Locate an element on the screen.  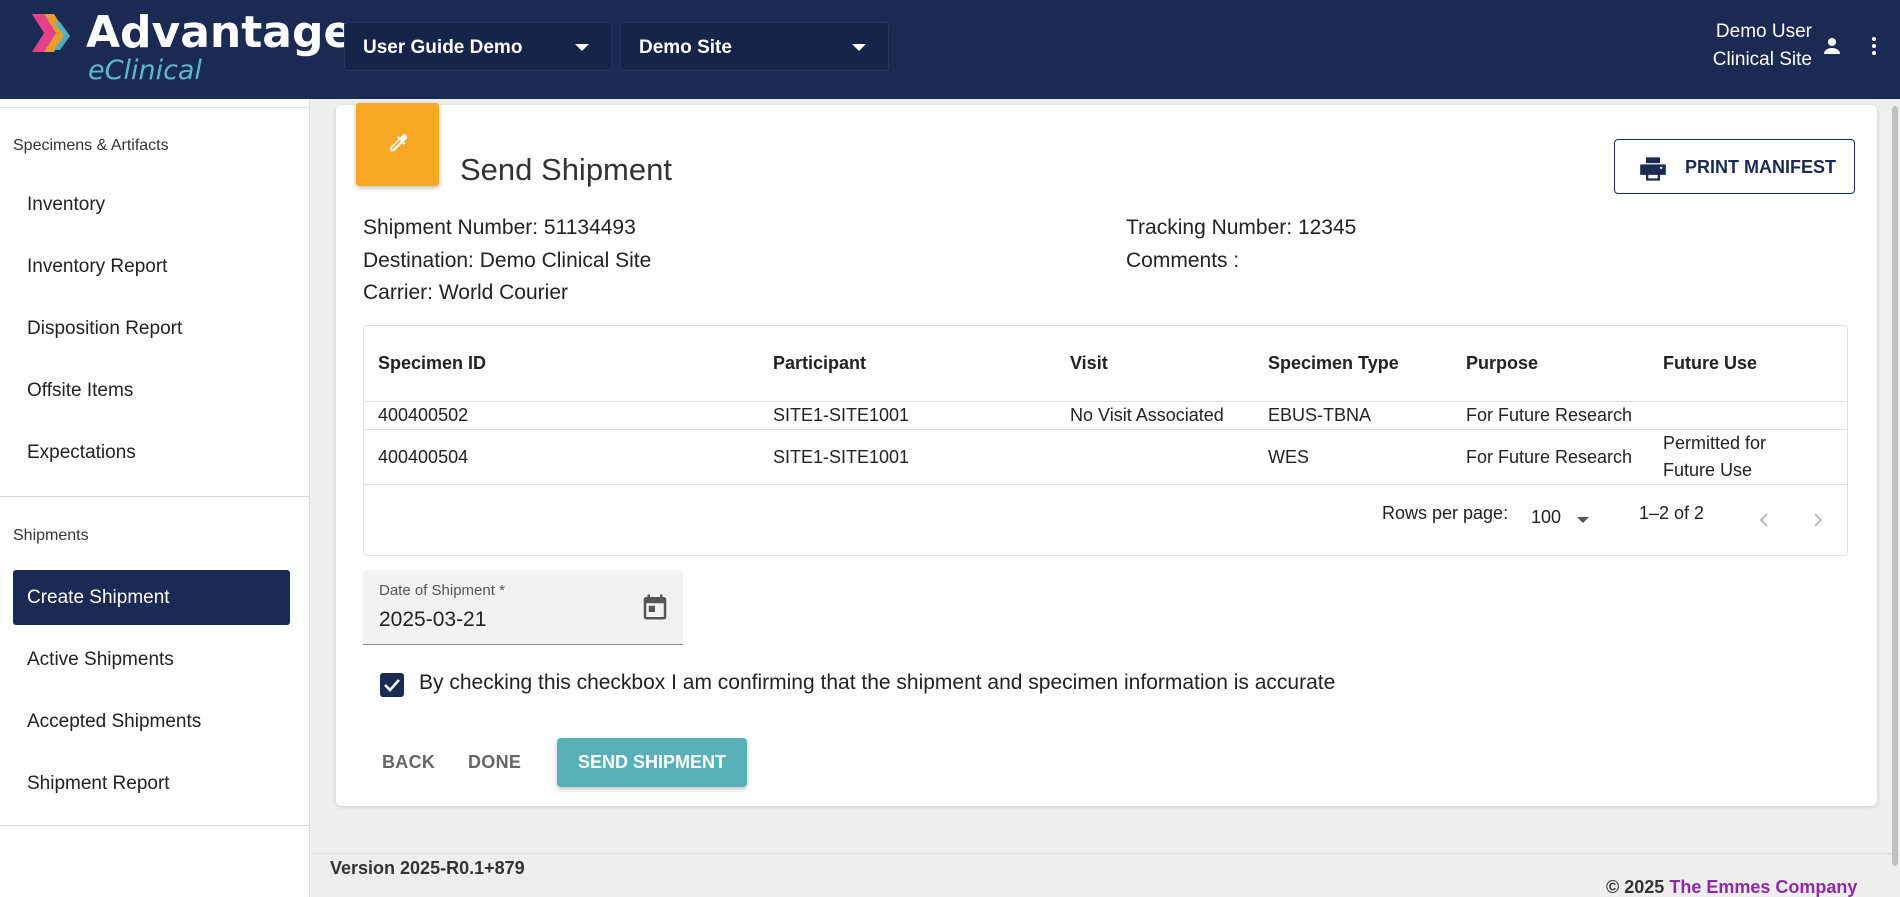
destination: Destination: Demo Clinical Site is located at coordinates (507, 260).